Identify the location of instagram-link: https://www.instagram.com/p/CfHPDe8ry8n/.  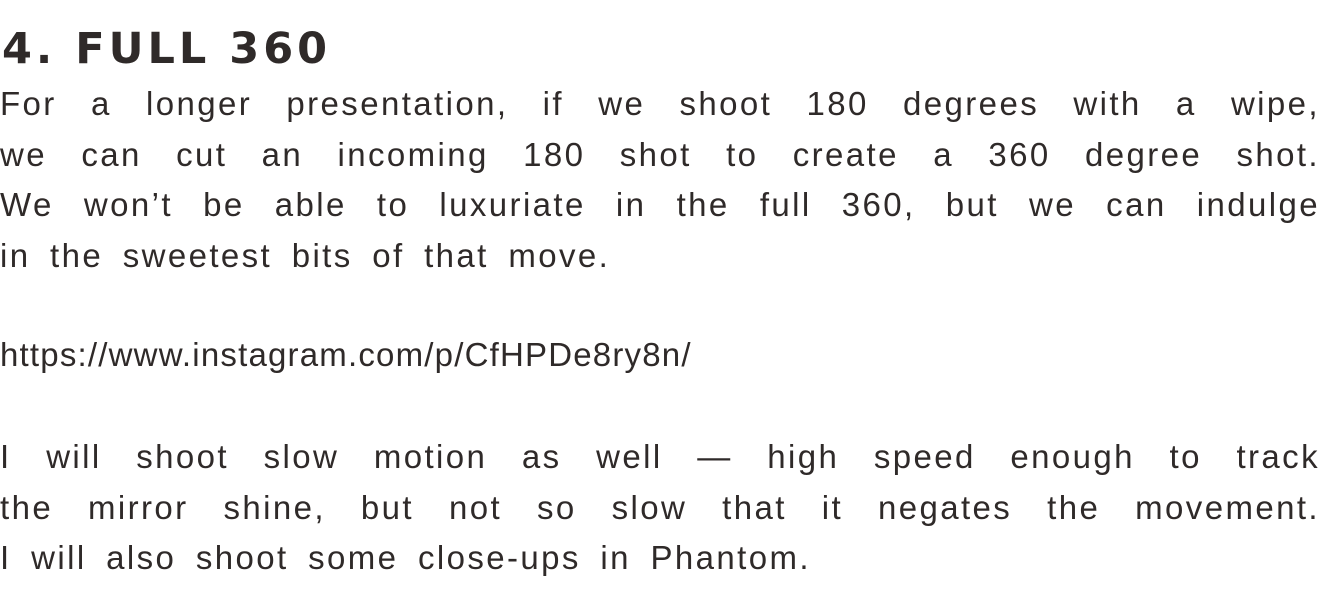
(660, 355).